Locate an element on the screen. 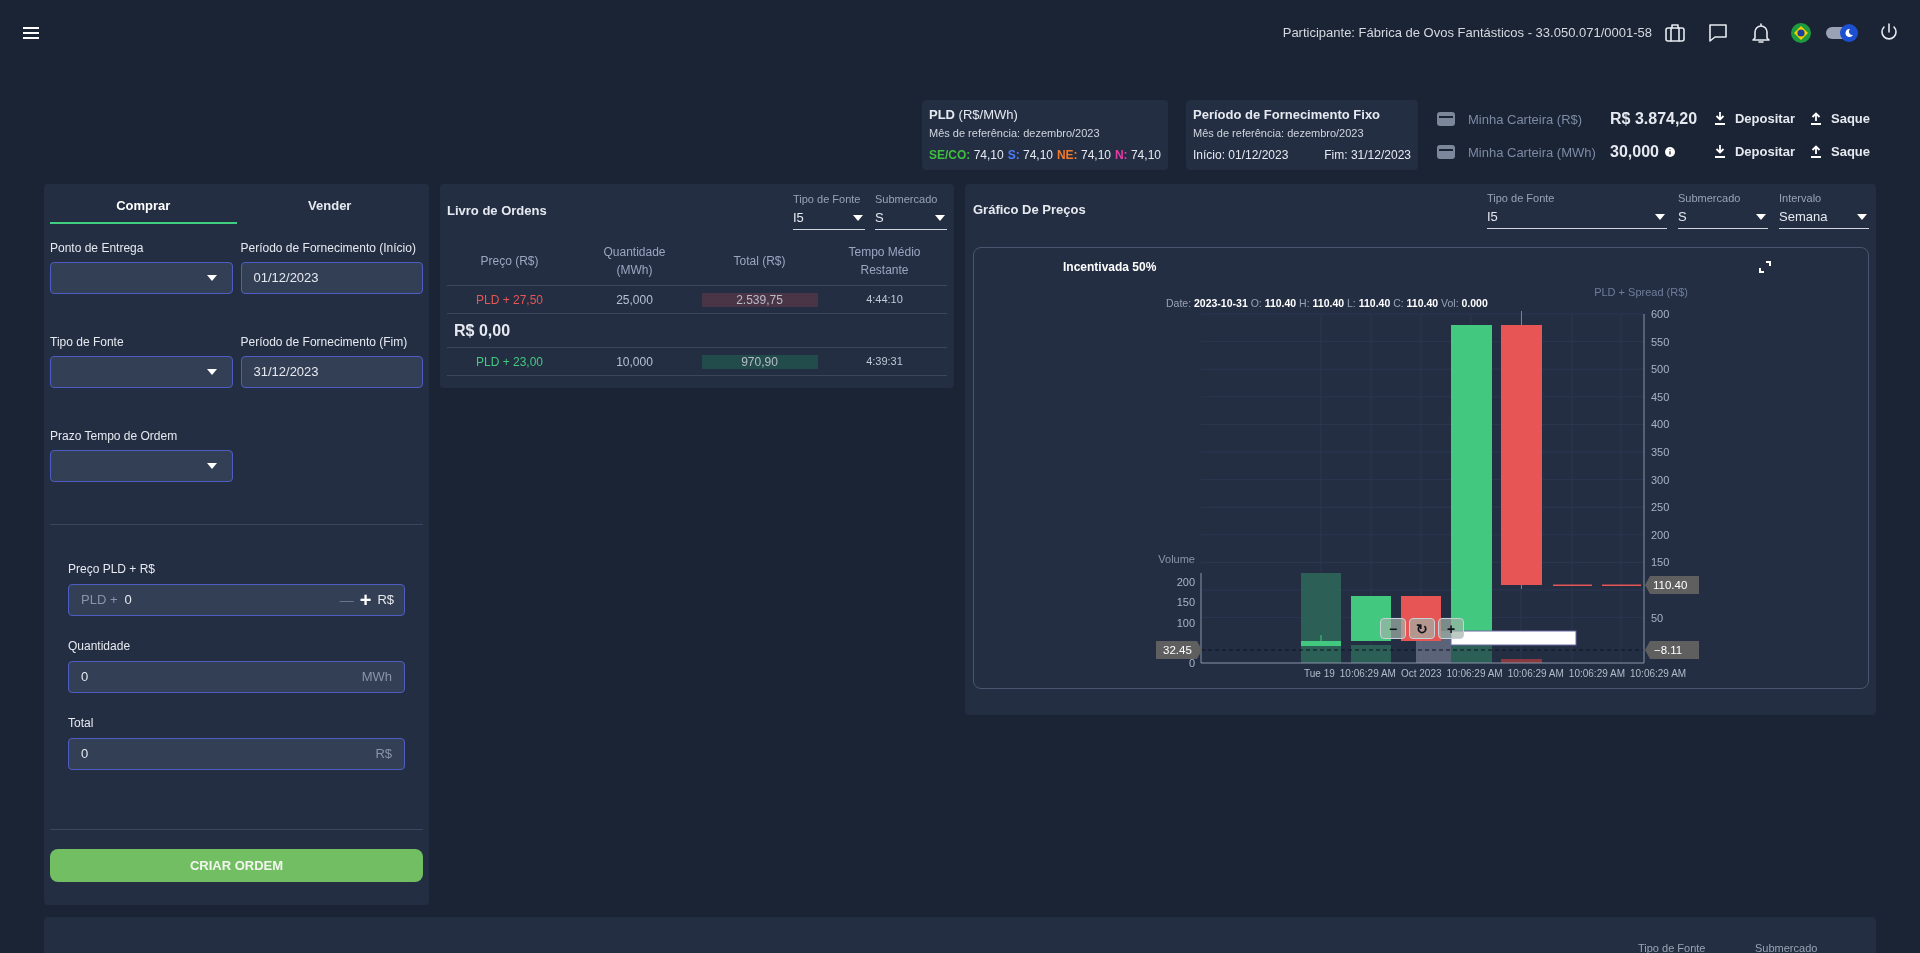  price-input: PLD + 0 — + R$ is located at coordinates (236, 600).